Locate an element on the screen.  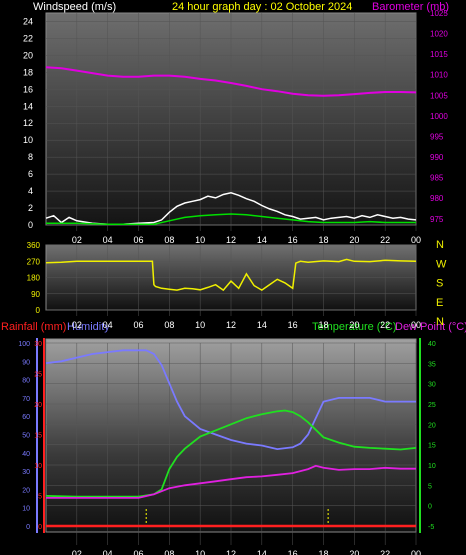
windspeed-axis-label: Windspeed (m/s) is located at coordinates (74, 7).